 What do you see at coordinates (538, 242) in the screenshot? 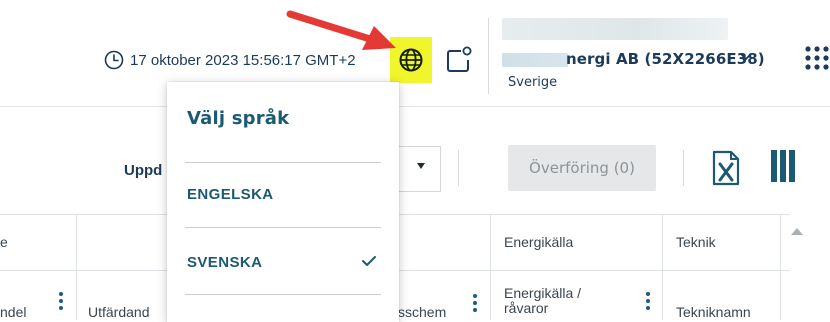
I see `column-header-energy-source: Energikälla` at bounding box center [538, 242].